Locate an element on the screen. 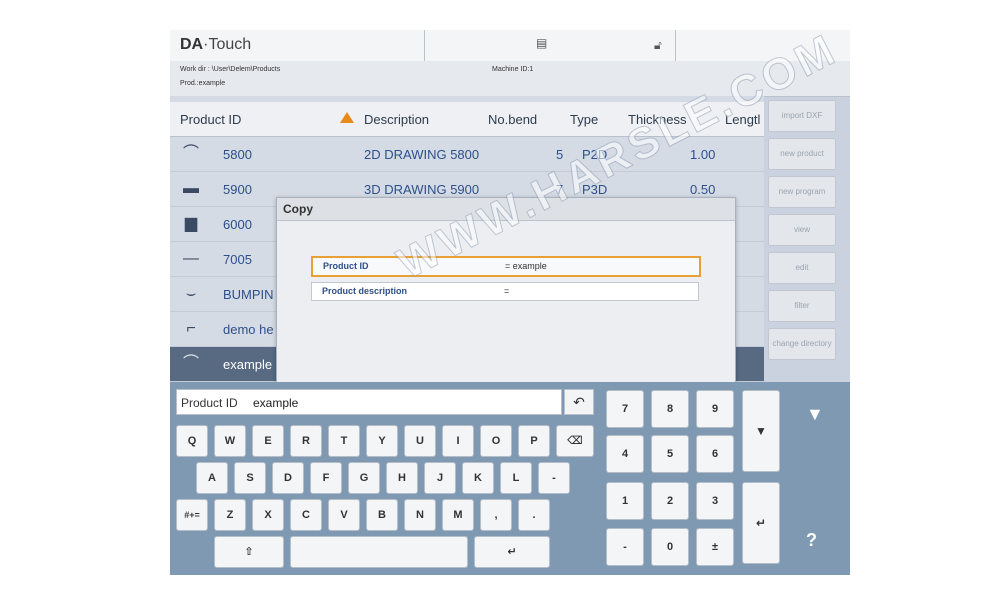 Image resolution: width=1000 pixels, height=592 pixels. num-4: 4 is located at coordinates (625, 454).